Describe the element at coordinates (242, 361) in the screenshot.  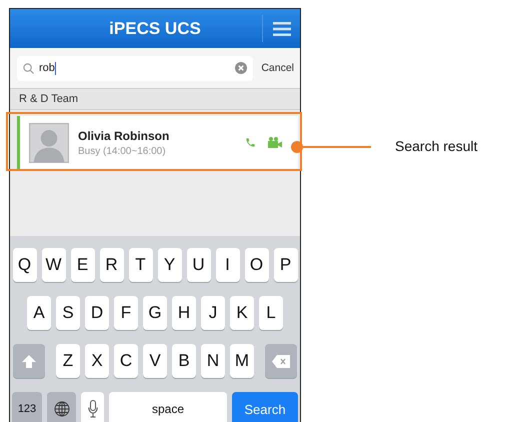
I see `letter-key: M` at that location.